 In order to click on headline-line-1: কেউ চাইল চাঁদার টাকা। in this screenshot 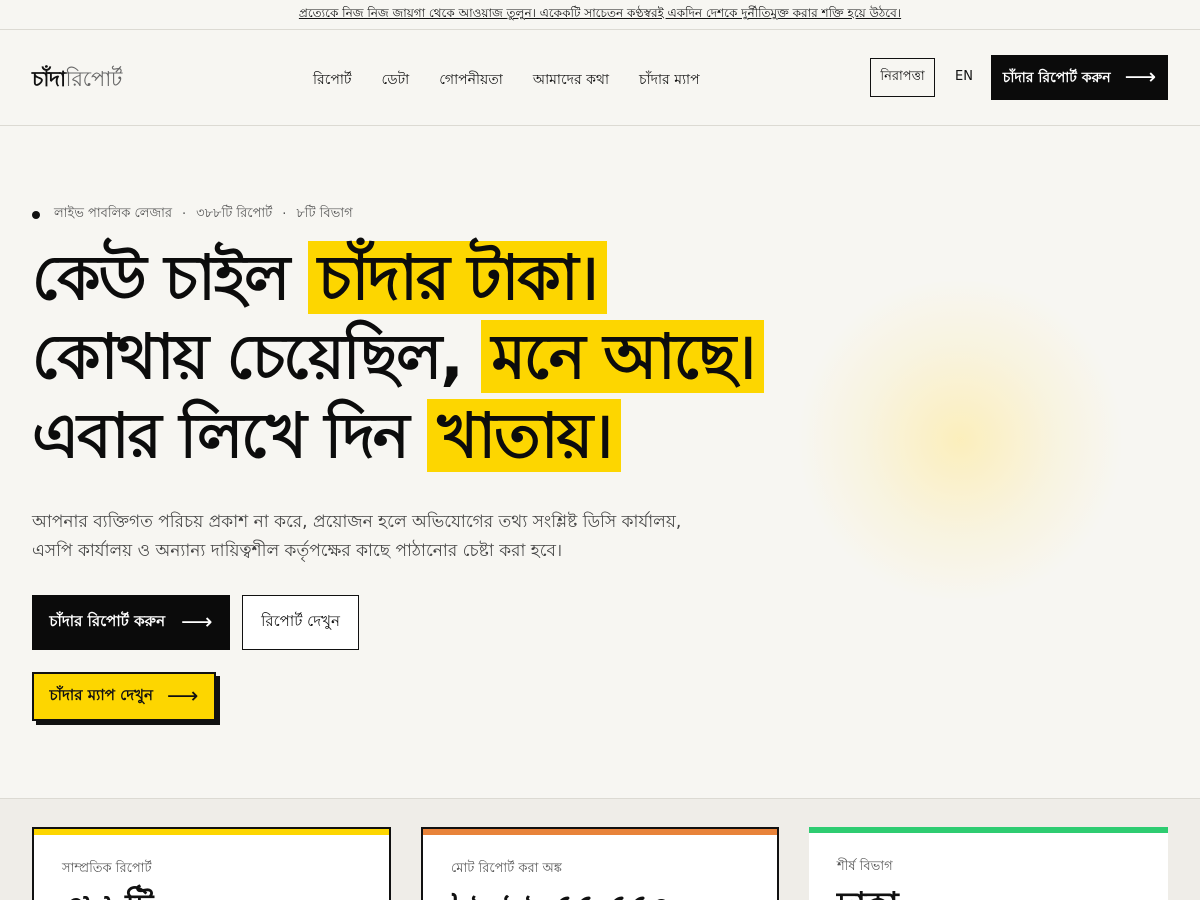, I will do `click(382, 277)`.